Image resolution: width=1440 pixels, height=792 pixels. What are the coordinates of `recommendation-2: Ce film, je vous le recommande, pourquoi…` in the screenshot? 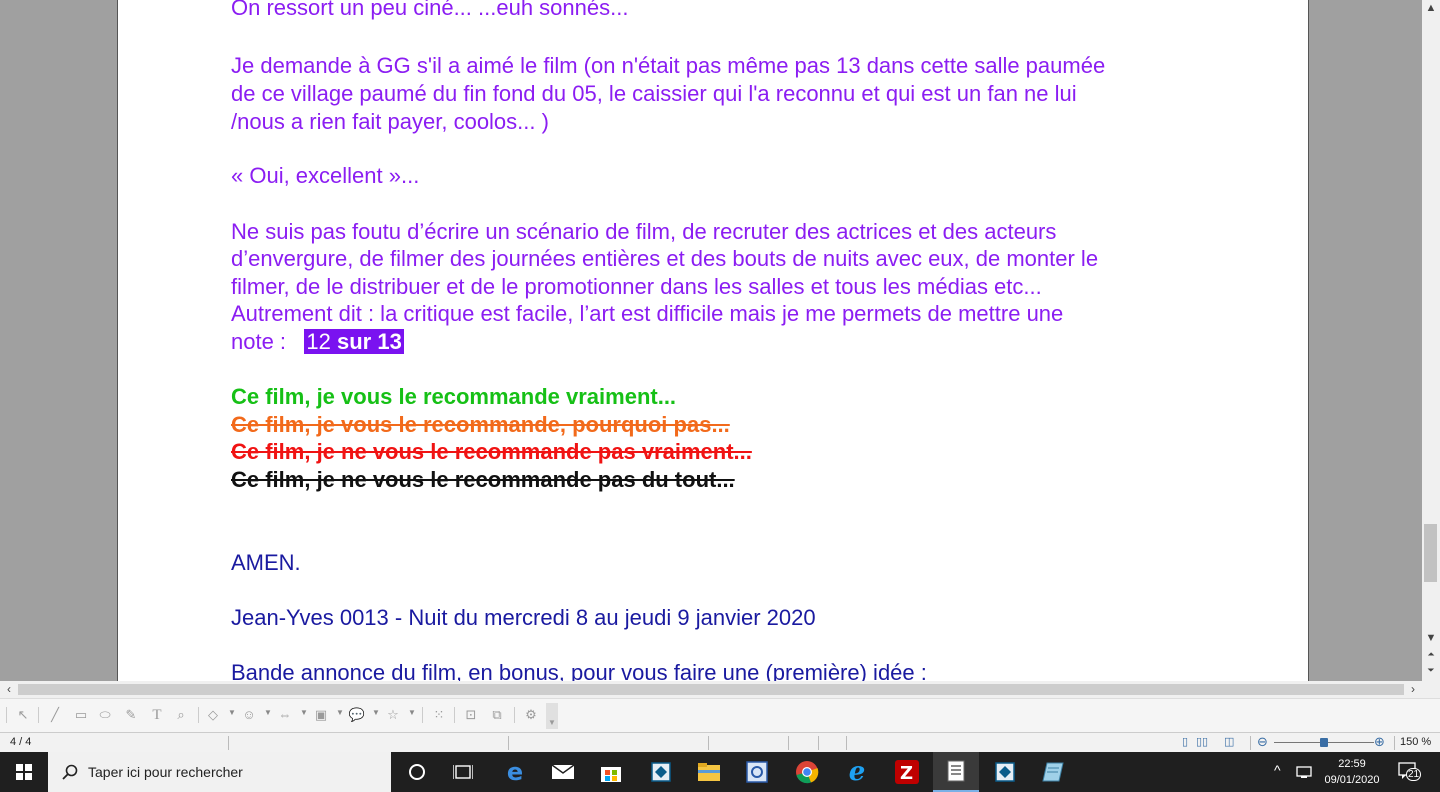 It's located at (480, 424).